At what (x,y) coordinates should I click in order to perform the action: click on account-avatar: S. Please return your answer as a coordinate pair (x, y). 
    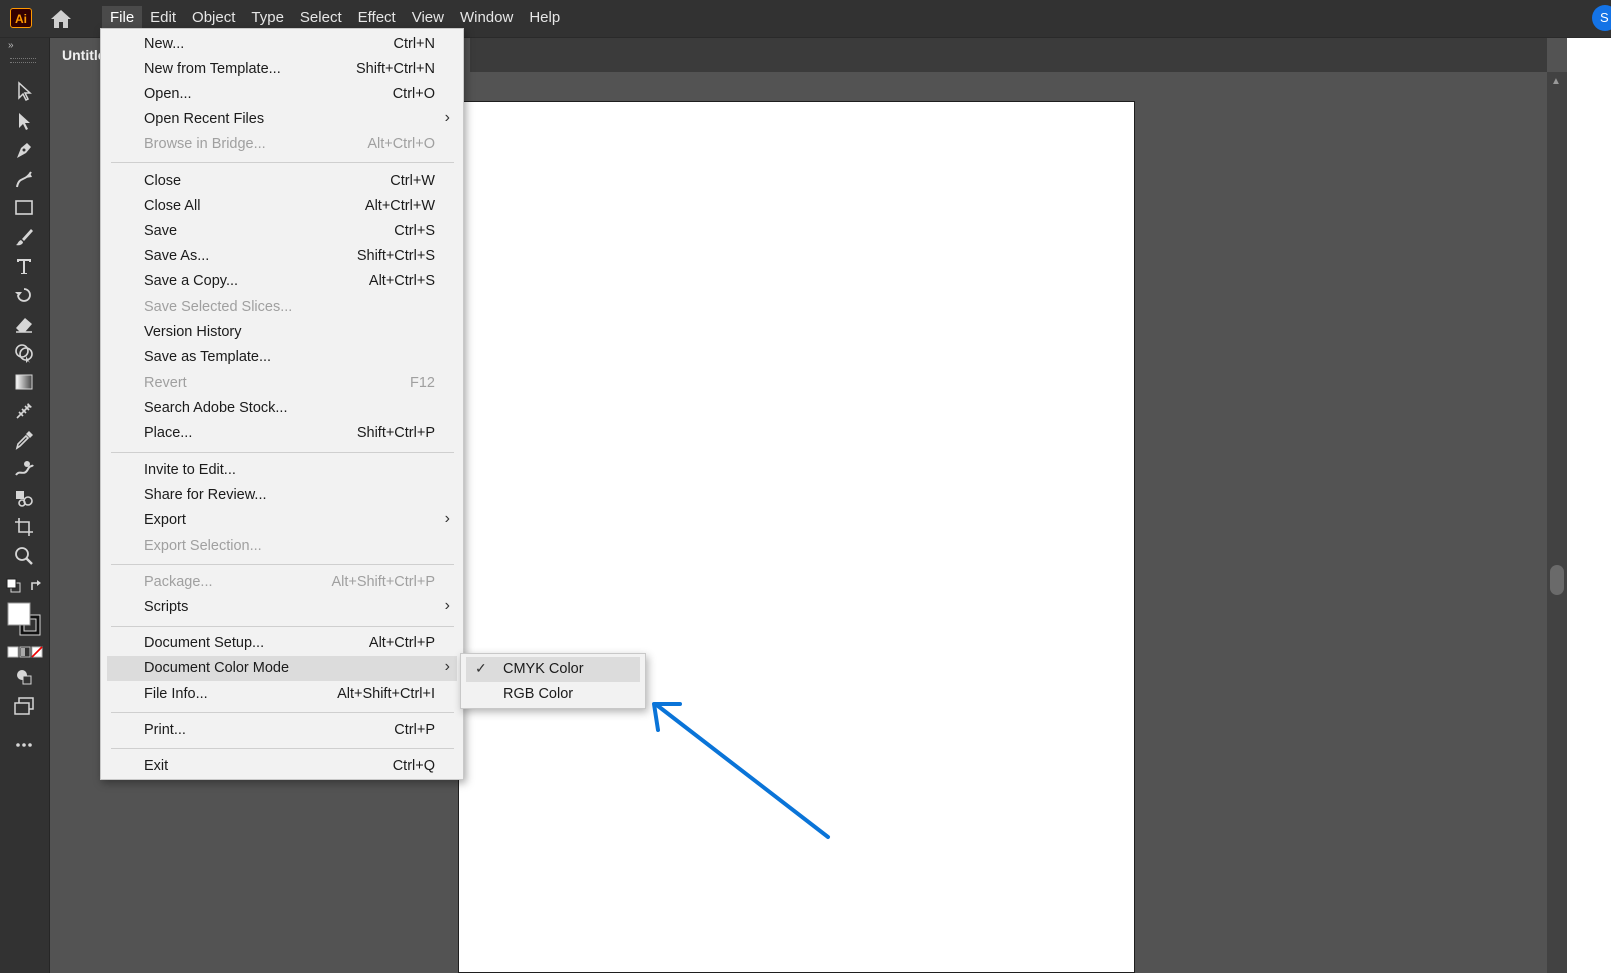
    Looking at the image, I should click on (1601, 18).